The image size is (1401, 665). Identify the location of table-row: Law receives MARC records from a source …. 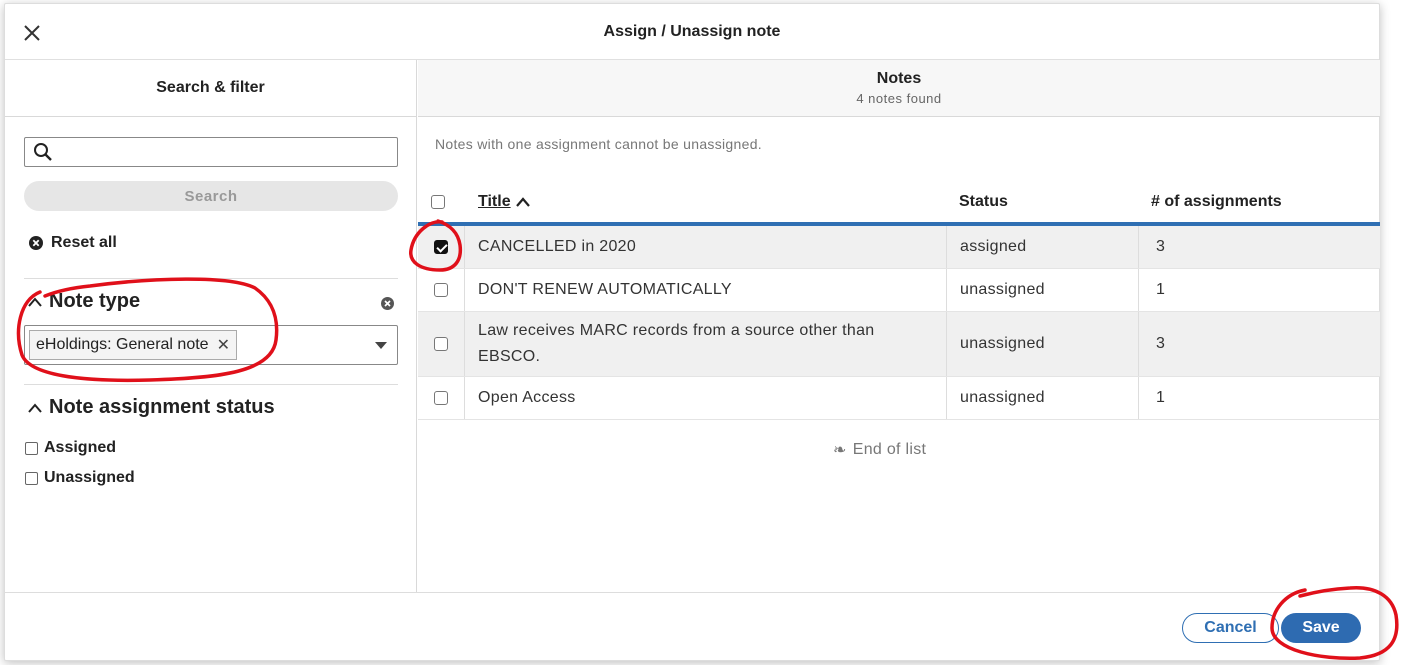
(899, 344).